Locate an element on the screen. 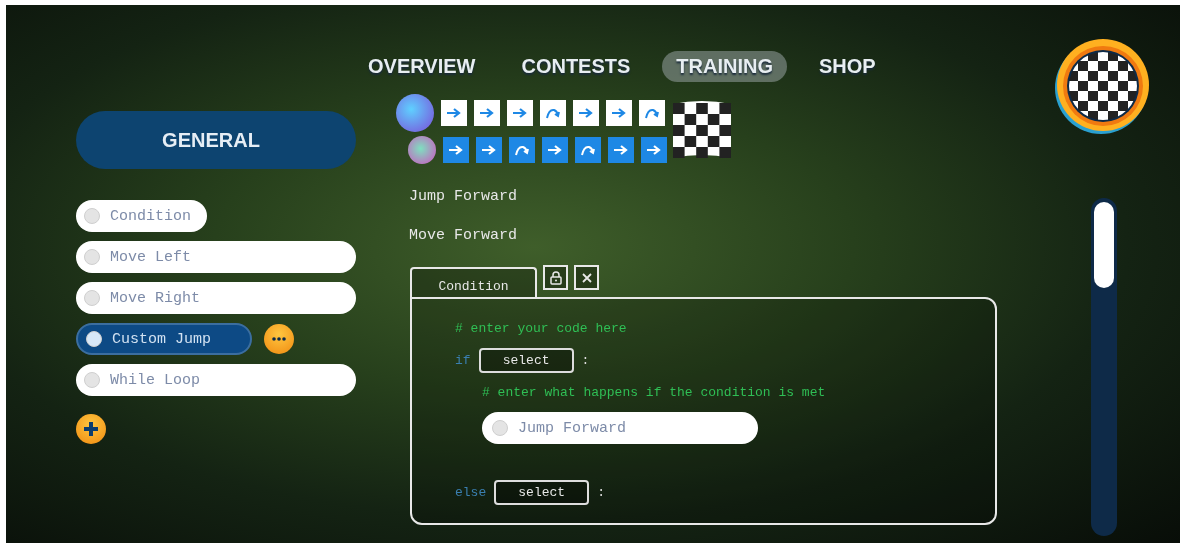 The height and width of the screenshot is (548, 1186). scrollbar-track is located at coordinates (1104, 367).